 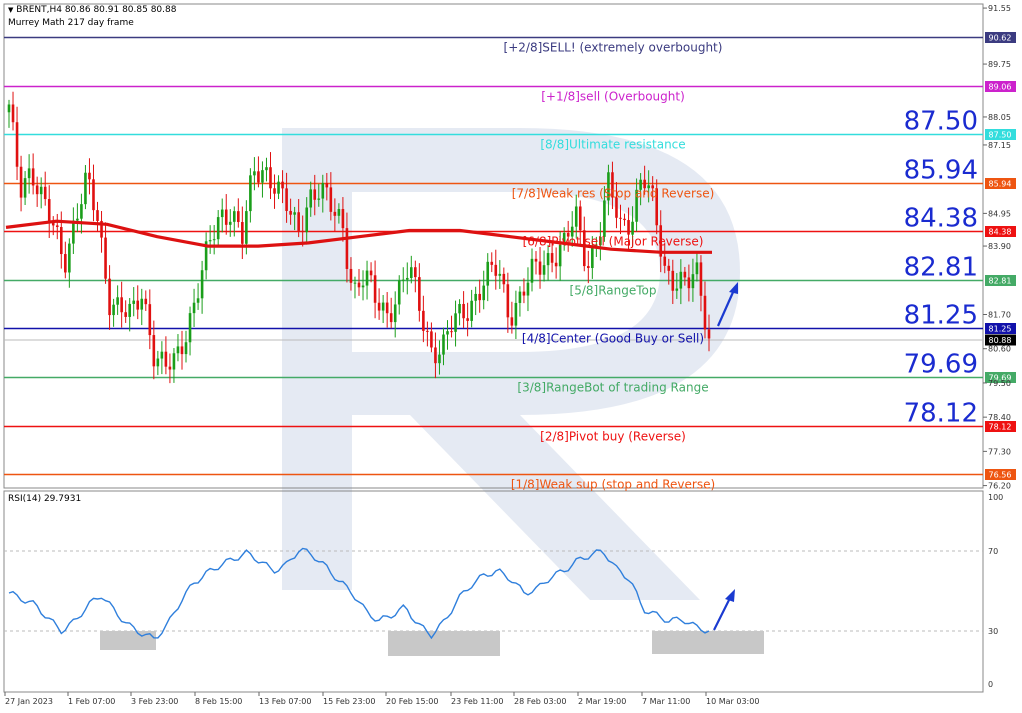 What do you see at coordinates (10, 10) in the screenshot?
I see `dropdown-triangle-icon: ▼` at bounding box center [10, 10].